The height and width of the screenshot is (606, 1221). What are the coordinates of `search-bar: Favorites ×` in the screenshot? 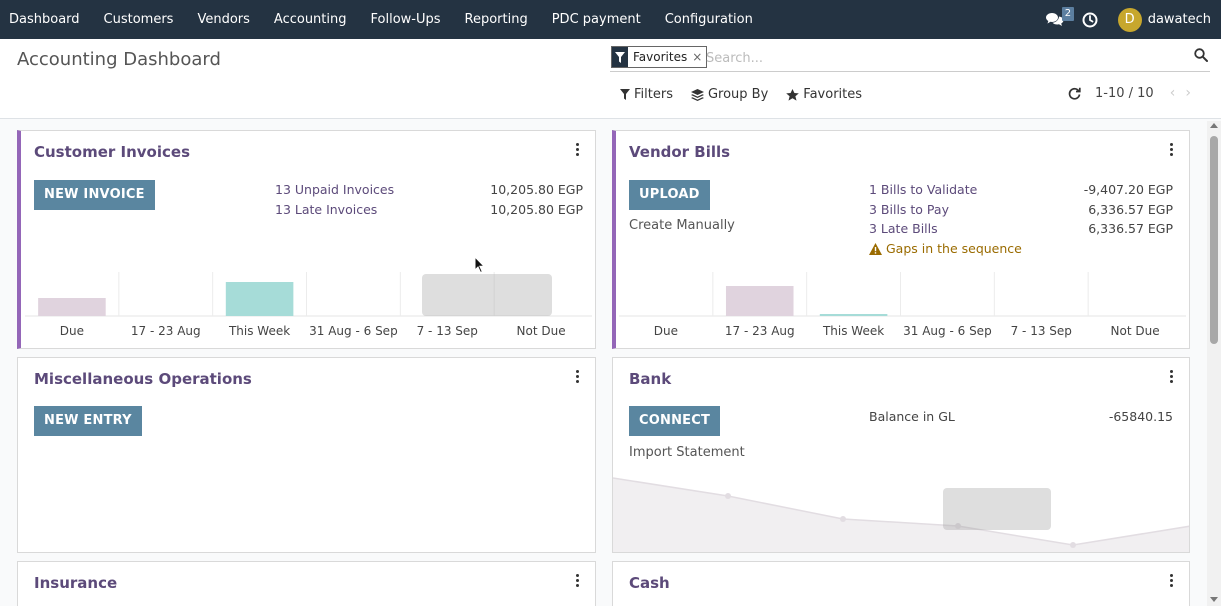 It's located at (910, 58).